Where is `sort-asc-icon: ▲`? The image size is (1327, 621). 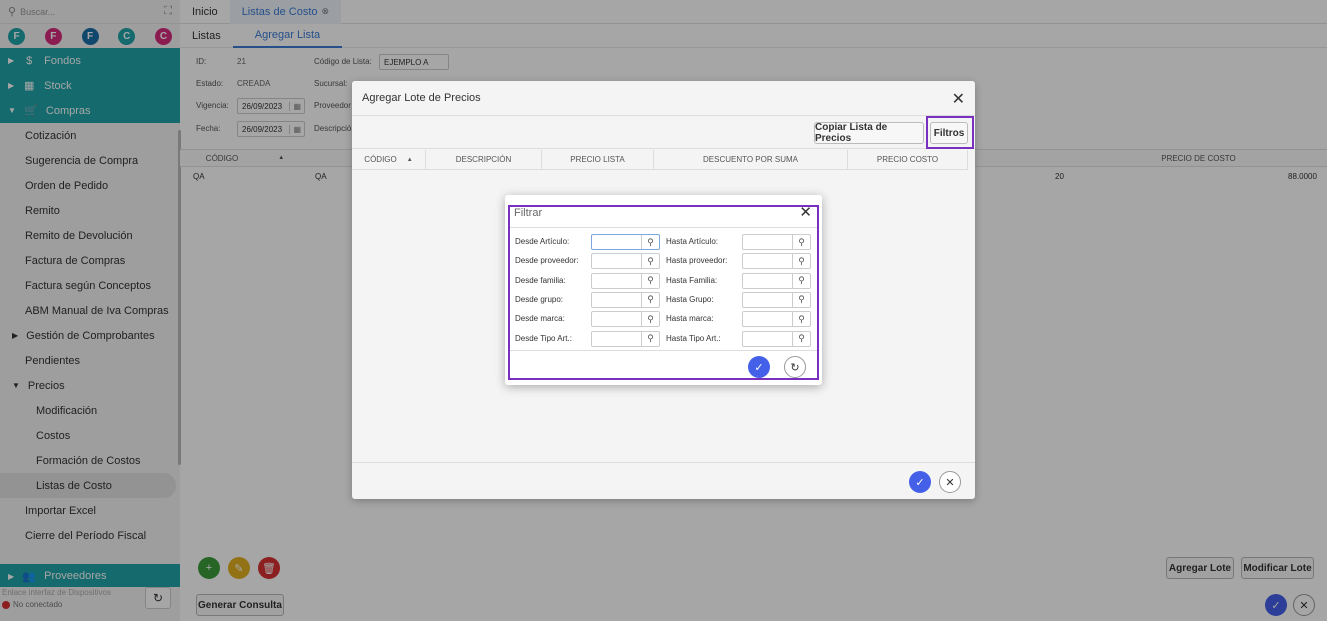 sort-asc-icon: ▲ is located at coordinates (409, 159).